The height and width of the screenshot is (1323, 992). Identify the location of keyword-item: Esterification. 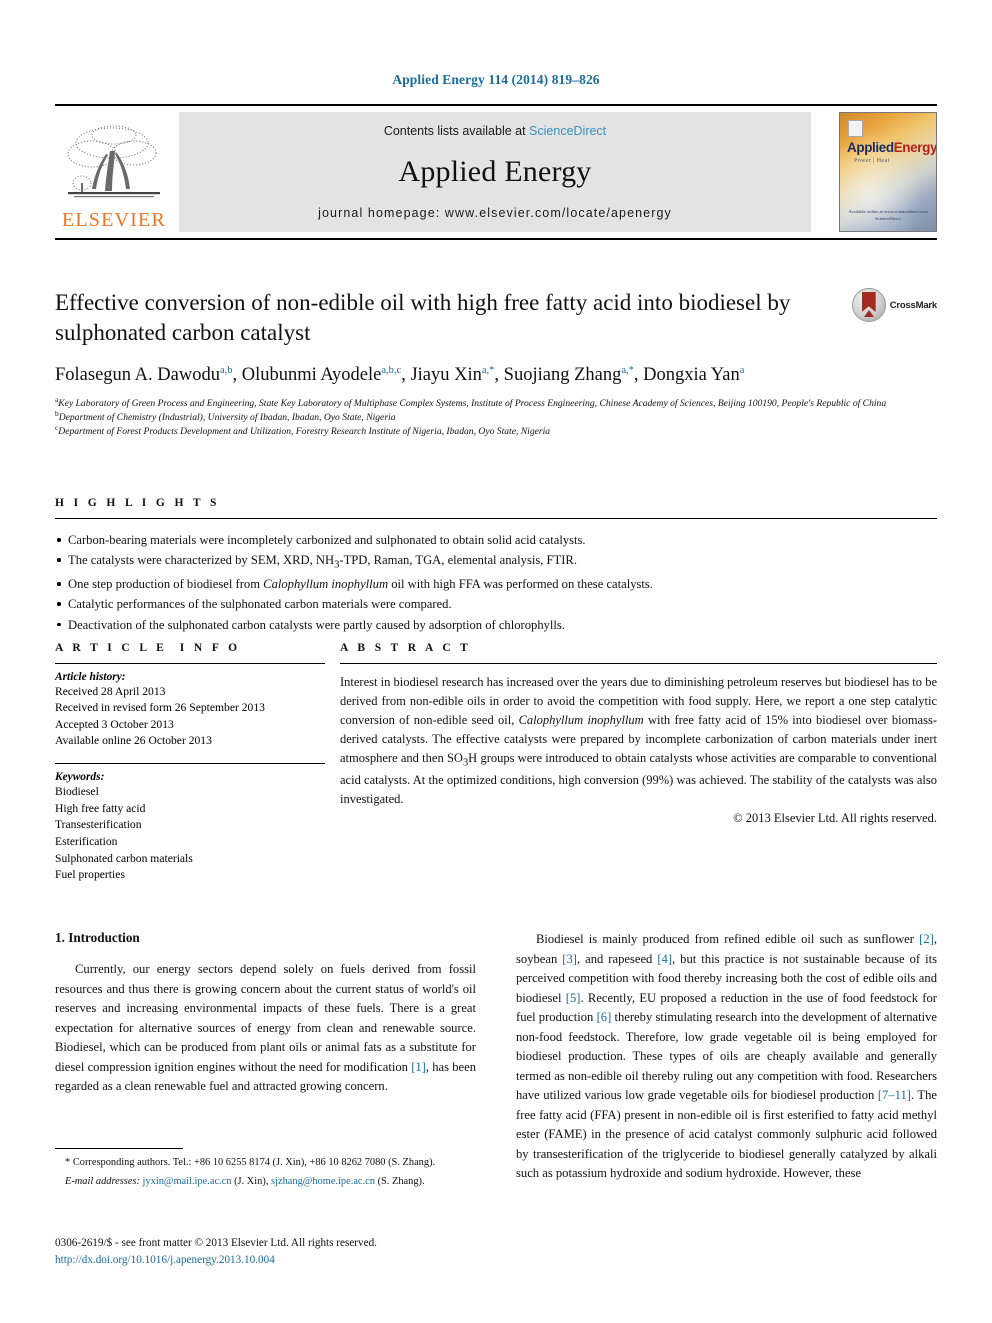
(86, 841).